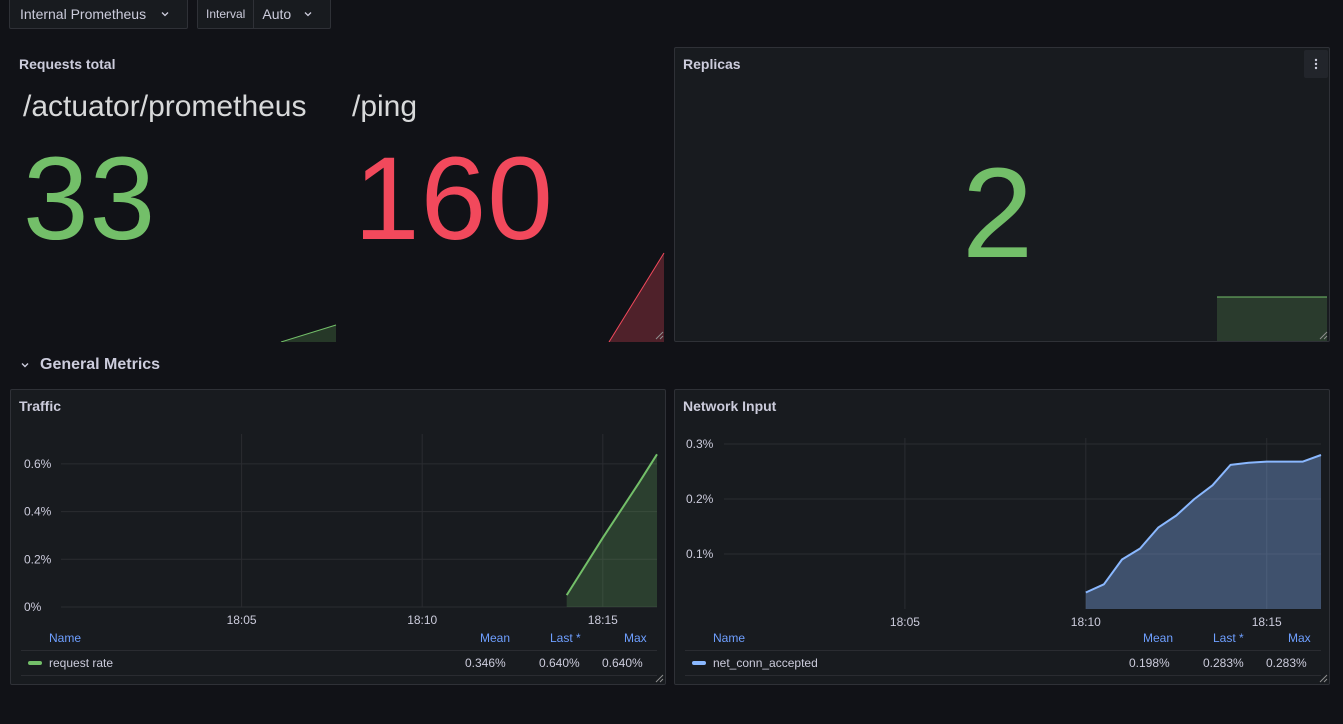 This screenshot has width=1343, height=724. I want to click on sparkline-actuator, so click(472, 297).